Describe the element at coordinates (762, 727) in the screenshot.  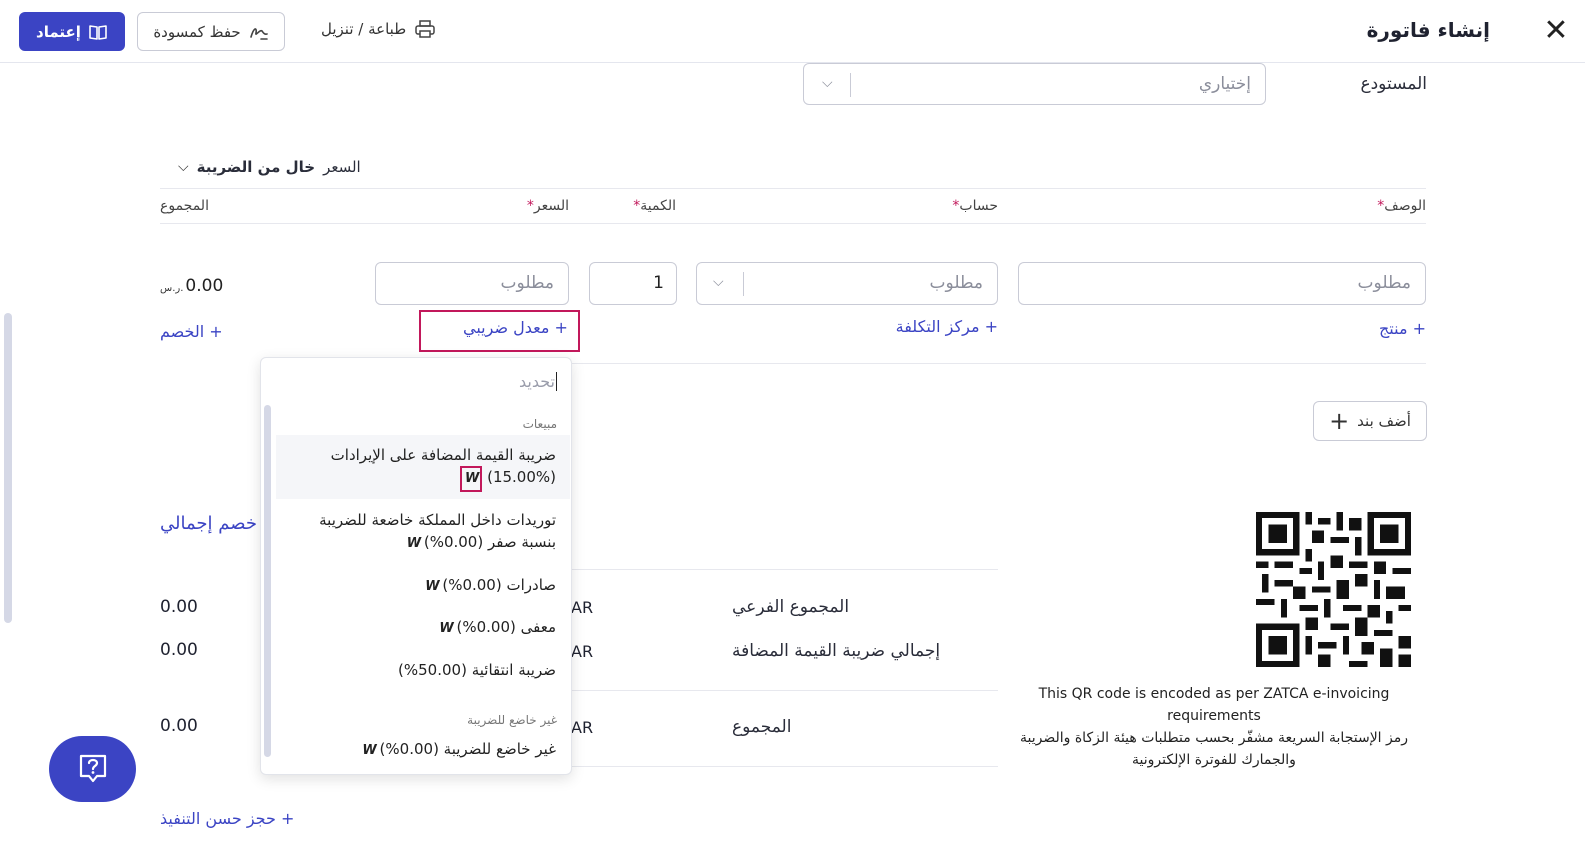
I see `grand-total-label: المجموع` at that location.